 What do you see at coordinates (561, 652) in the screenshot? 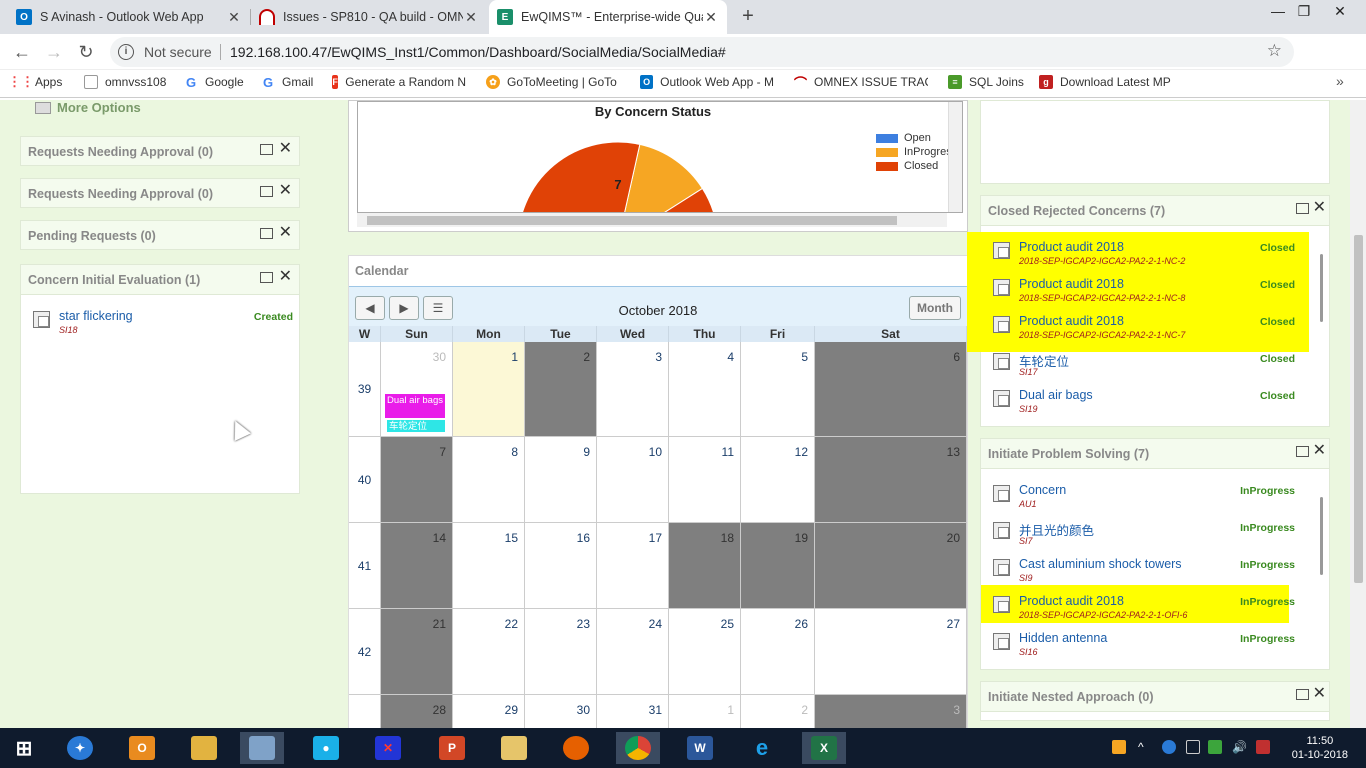
I see `calendar-day-cell: 23` at bounding box center [561, 652].